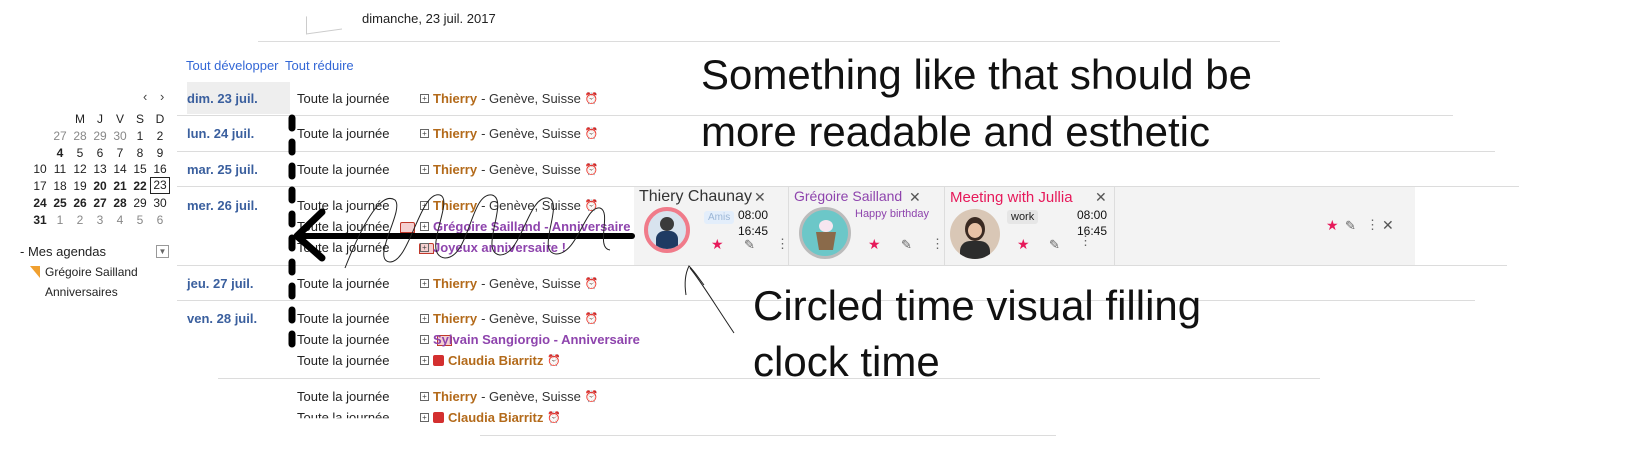 This screenshot has height=471, width=1629. Describe the element at coordinates (955, 131) in the screenshot. I see `annotation-text: more readable and esthetic` at that location.